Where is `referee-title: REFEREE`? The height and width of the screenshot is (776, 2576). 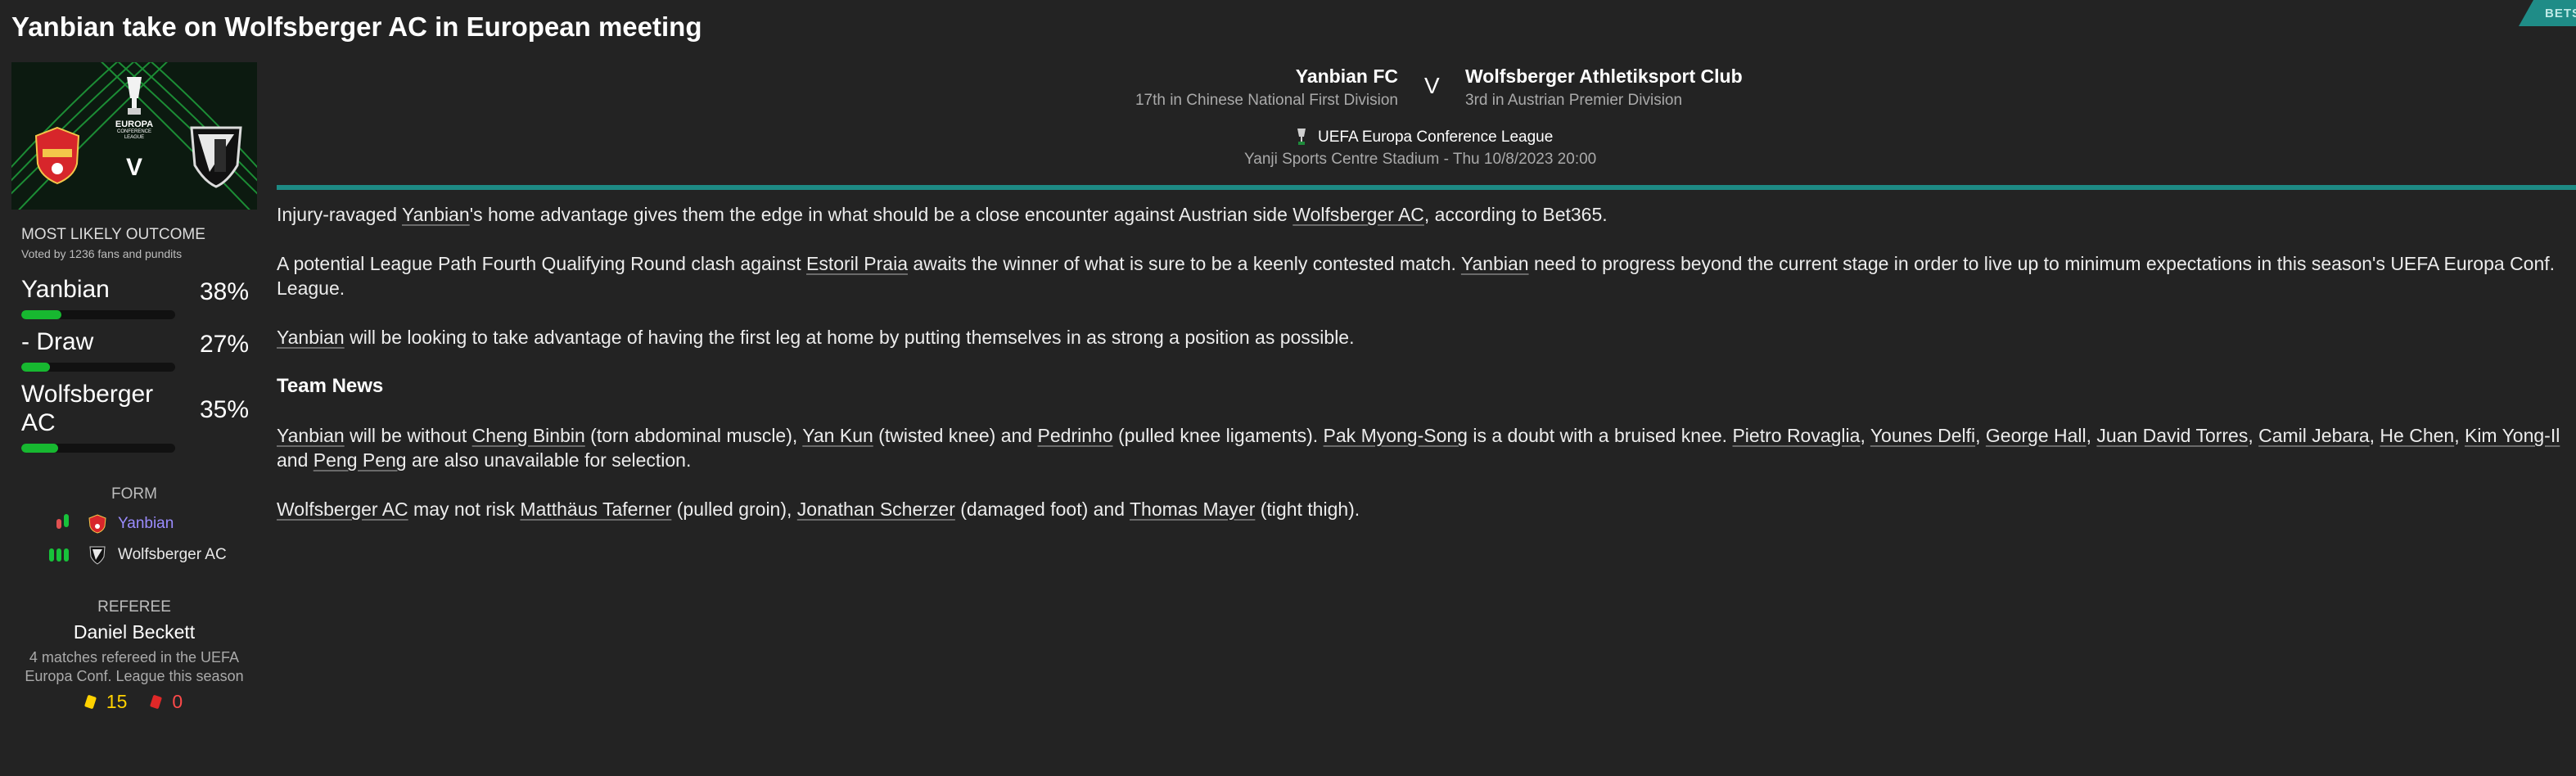
referee-title: REFEREE is located at coordinates (134, 607).